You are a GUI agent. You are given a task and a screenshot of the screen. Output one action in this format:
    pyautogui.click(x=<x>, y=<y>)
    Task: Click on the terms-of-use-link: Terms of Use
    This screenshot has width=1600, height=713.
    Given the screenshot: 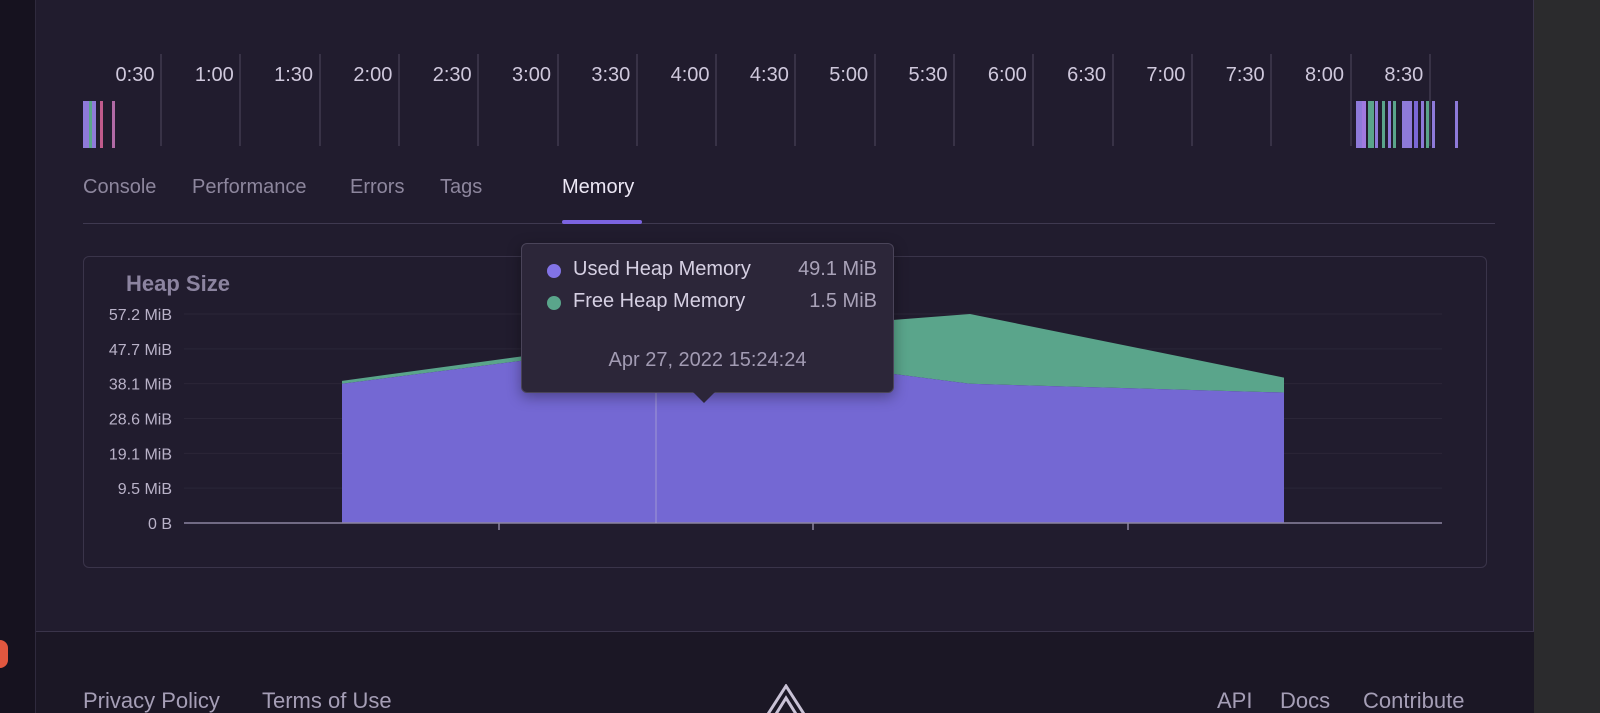 What is the action you would take?
    pyautogui.click(x=327, y=700)
    